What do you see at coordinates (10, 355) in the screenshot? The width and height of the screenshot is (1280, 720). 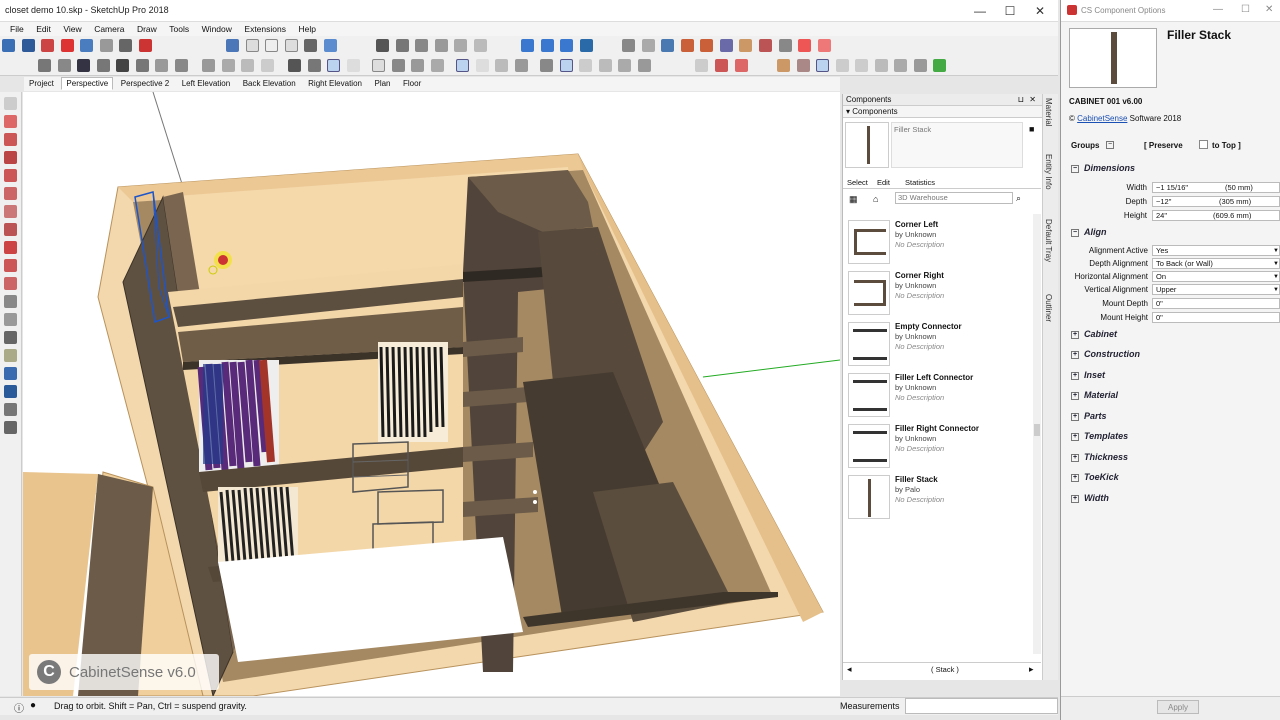 I see `orbit-tool-icon` at bounding box center [10, 355].